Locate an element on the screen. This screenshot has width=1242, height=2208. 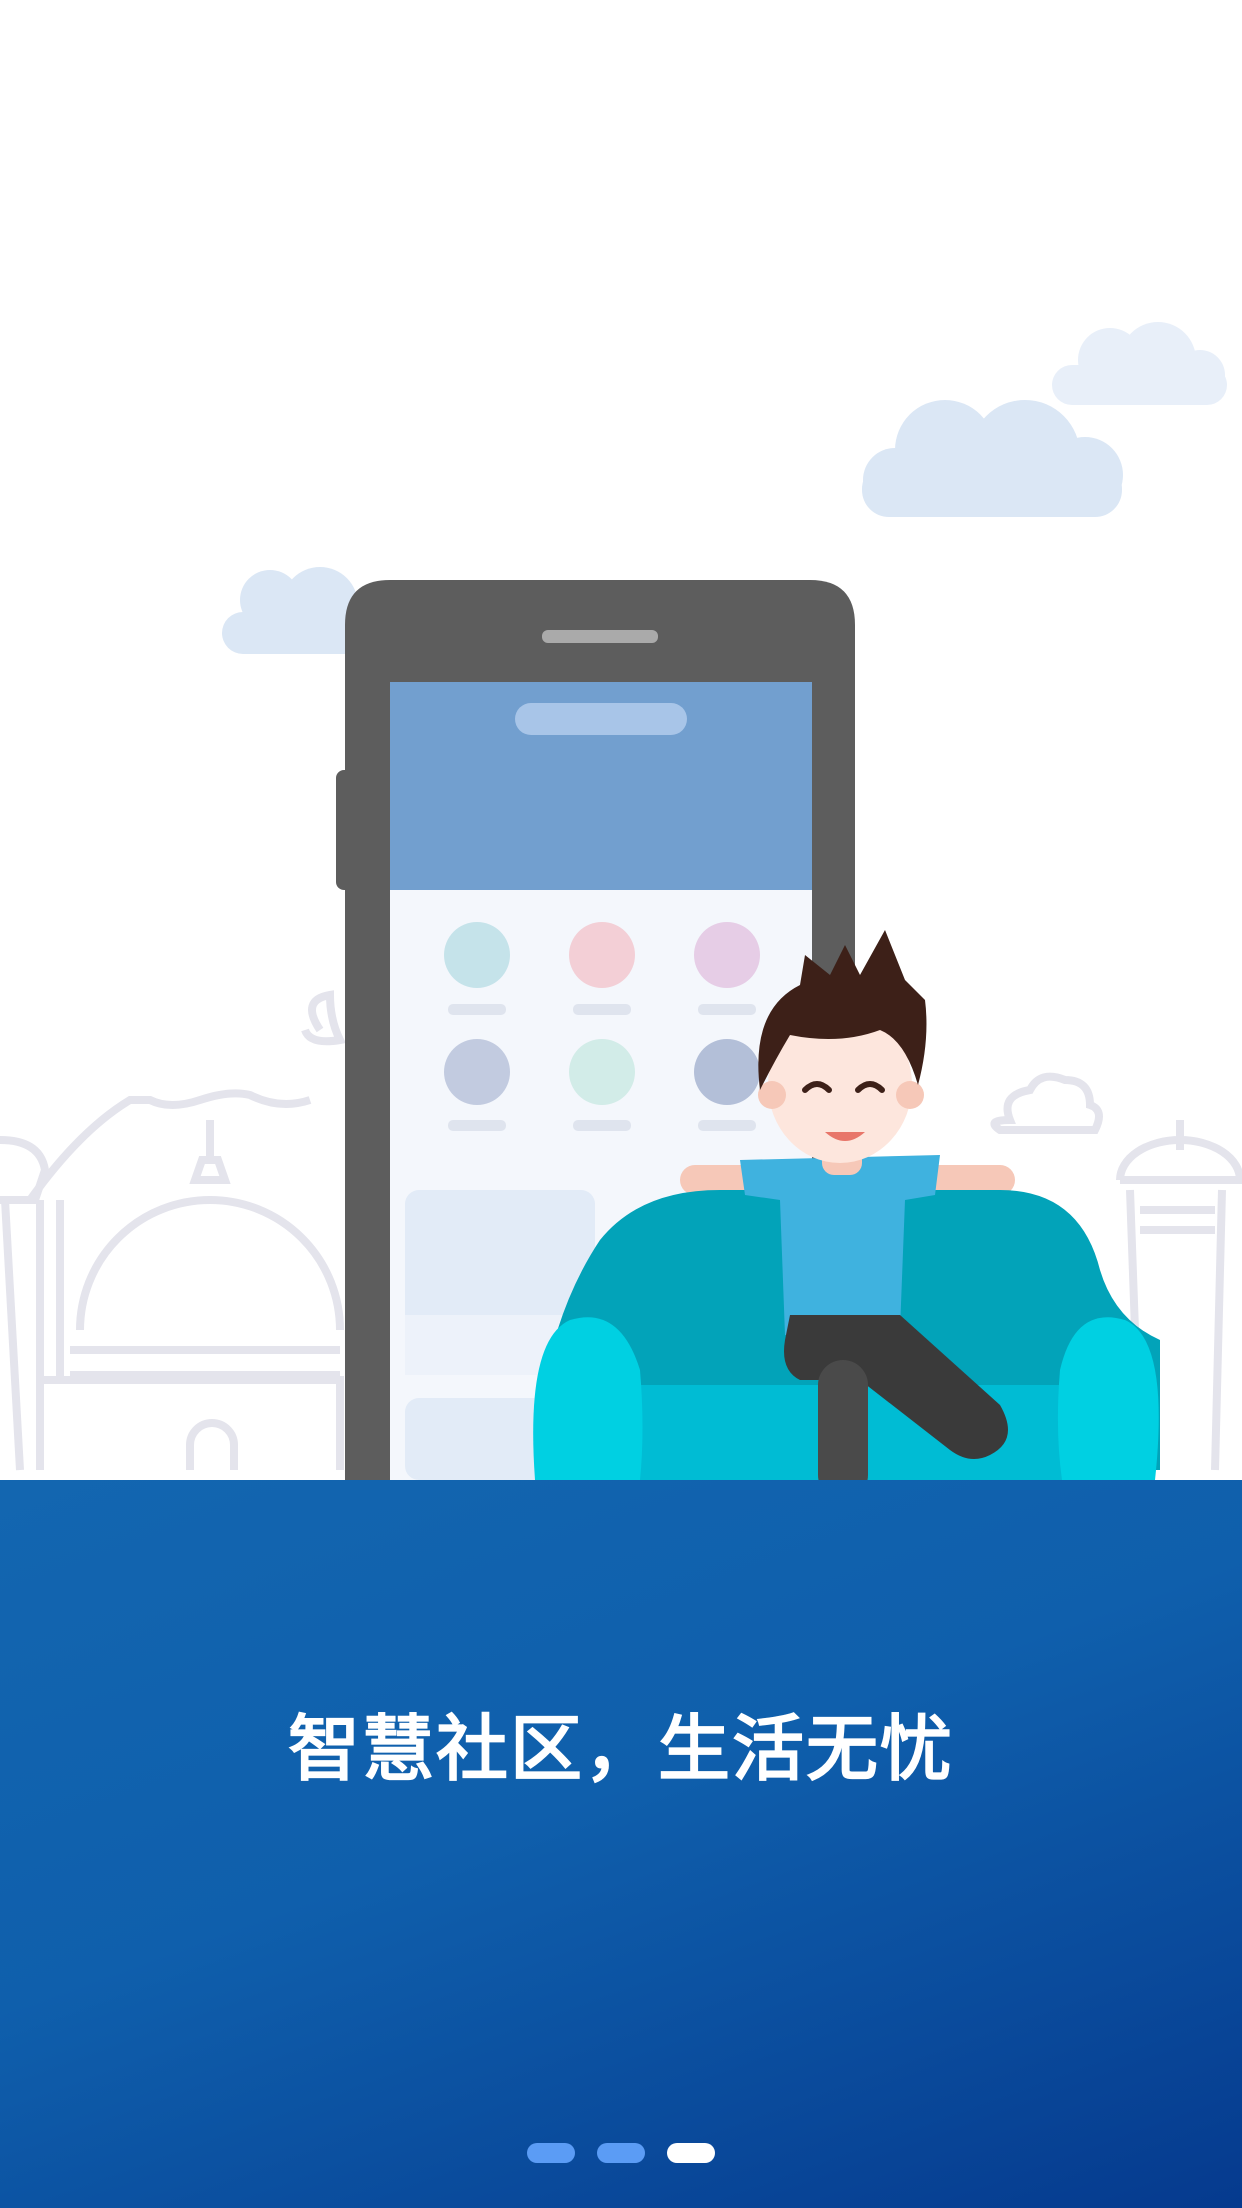
page-indicator is located at coordinates (621, 2153).